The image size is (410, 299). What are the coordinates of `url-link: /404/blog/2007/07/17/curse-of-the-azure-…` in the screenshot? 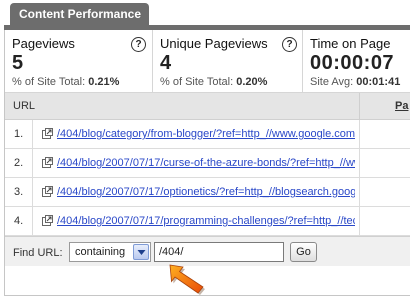 It's located at (206, 163).